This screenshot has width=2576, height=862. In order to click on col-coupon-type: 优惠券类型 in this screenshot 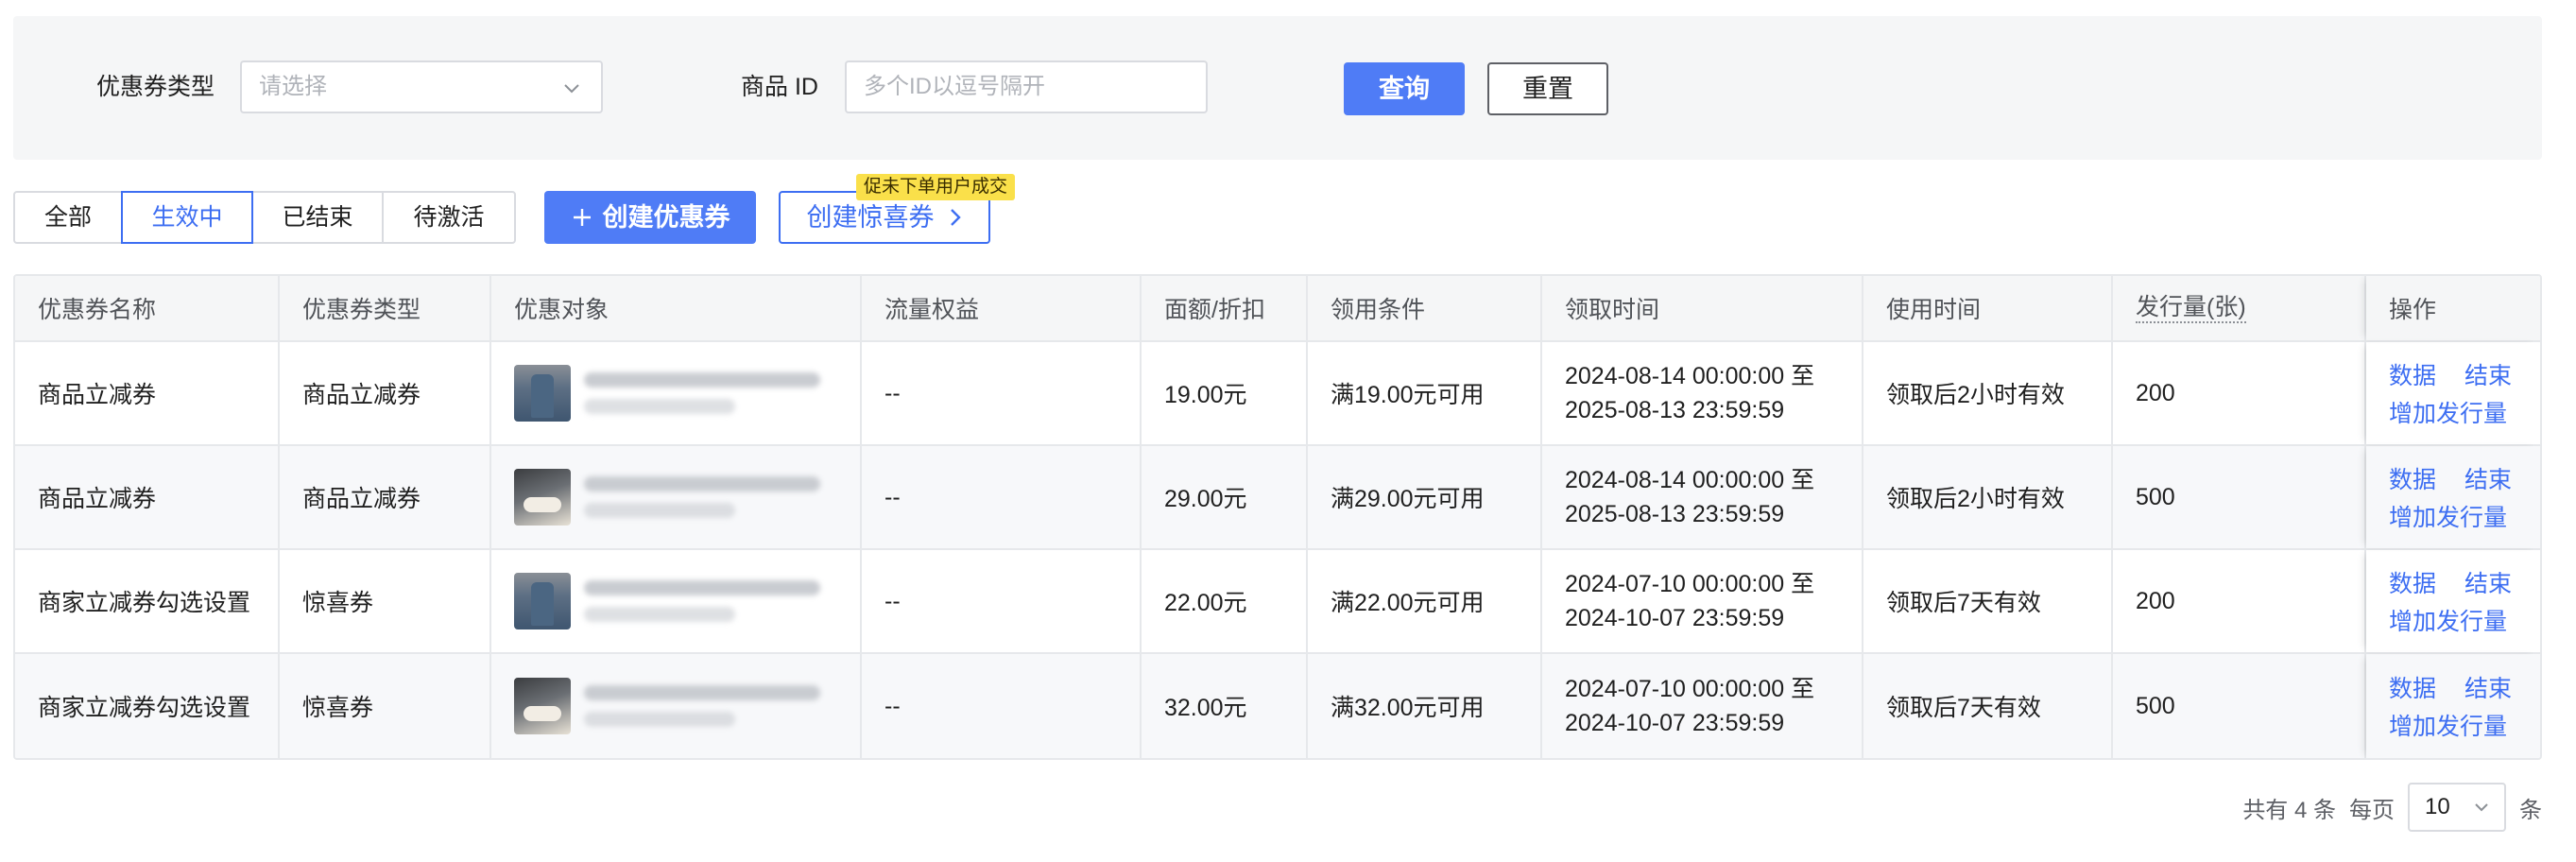, I will do `click(385, 308)`.